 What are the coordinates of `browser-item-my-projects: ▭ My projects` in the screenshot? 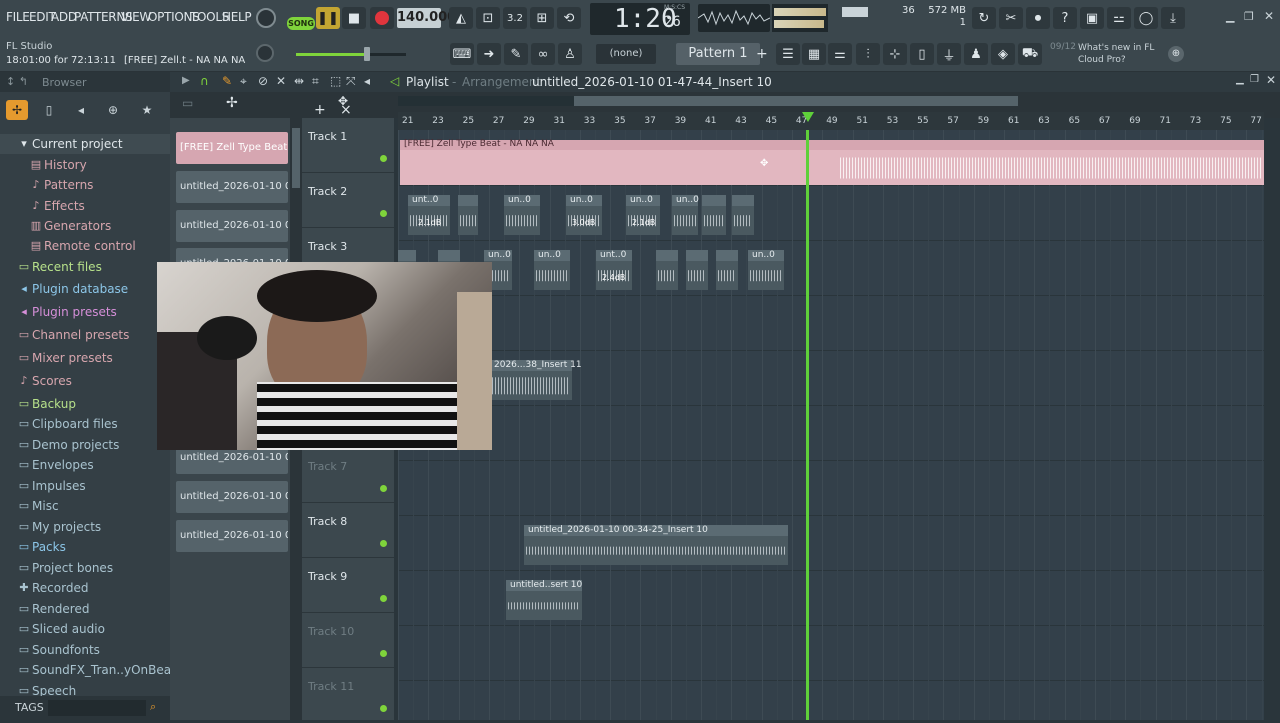 It's located at (85, 527).